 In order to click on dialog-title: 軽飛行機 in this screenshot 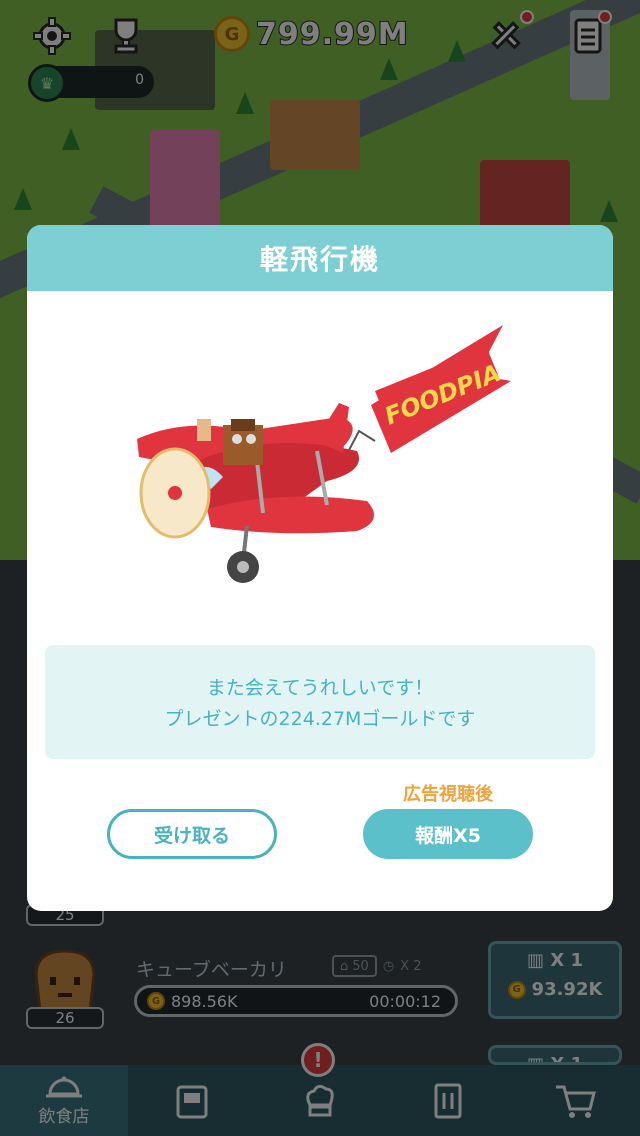, I will do `click(319, 259)`.